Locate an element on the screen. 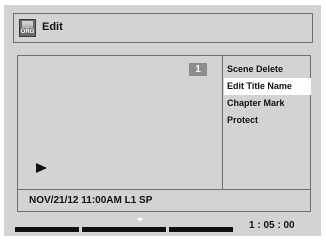  recording-info-bar: NOV/21/12 11:00AM L1 SP is located at coordinates (164, 200).